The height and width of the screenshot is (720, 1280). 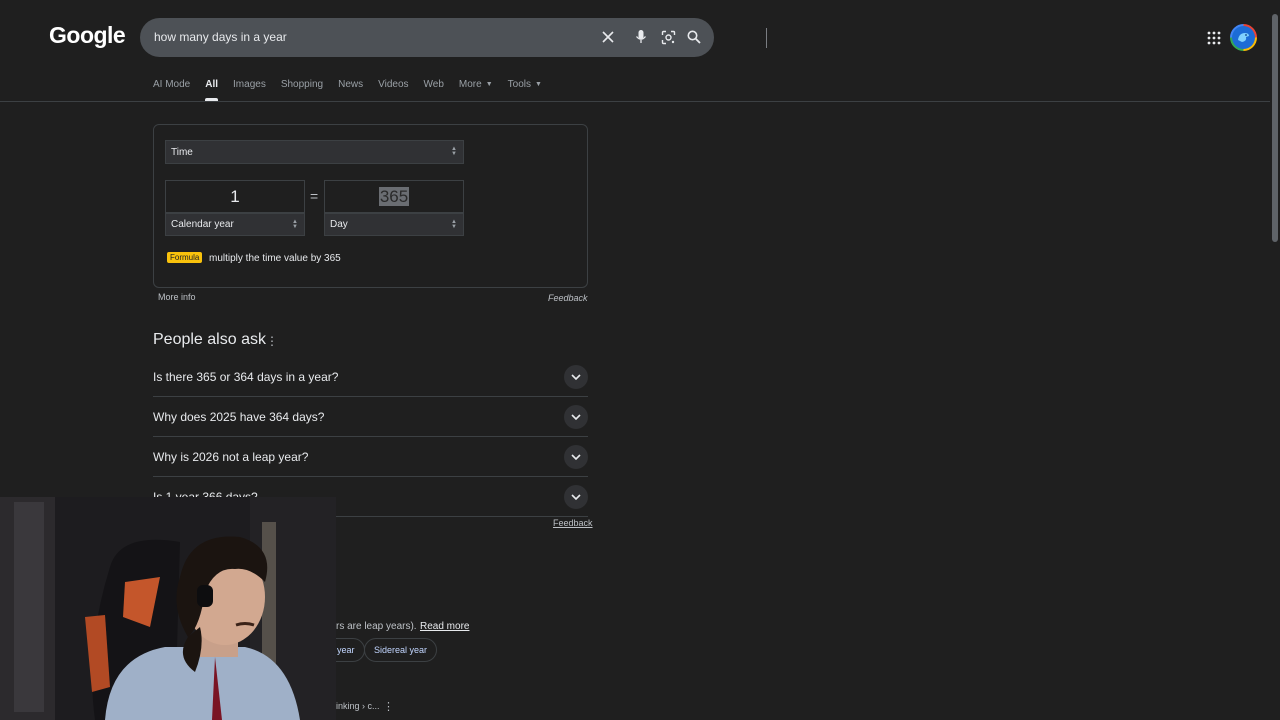 What do you see at coordinates (568, 298) in the screenshot?
I see `converter-feedback-link: Feedback` at bounding box center [568, 298].